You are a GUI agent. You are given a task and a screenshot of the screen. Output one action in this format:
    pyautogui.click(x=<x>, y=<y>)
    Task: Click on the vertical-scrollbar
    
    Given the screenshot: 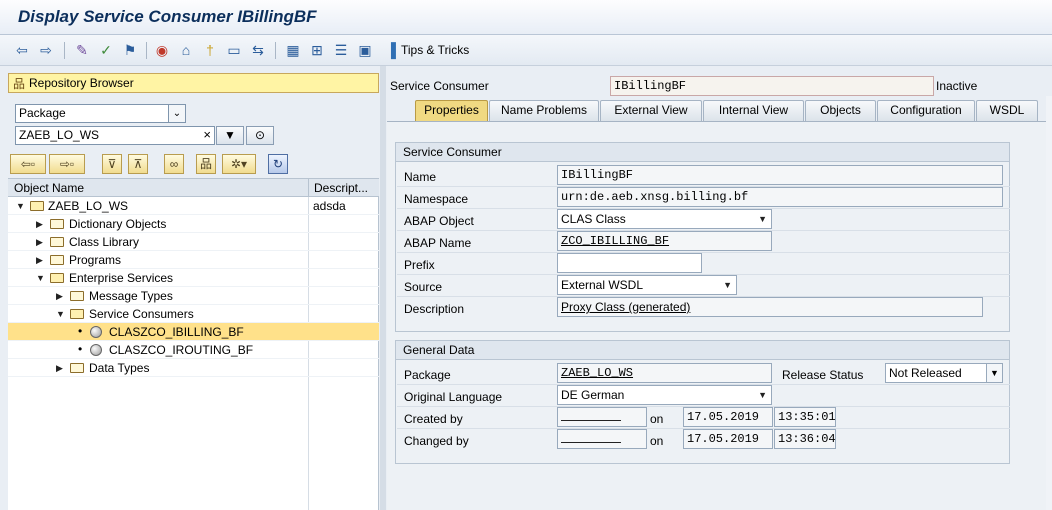 What is the action you would take?
    pyautogui.click(x=1049, y=303)
    